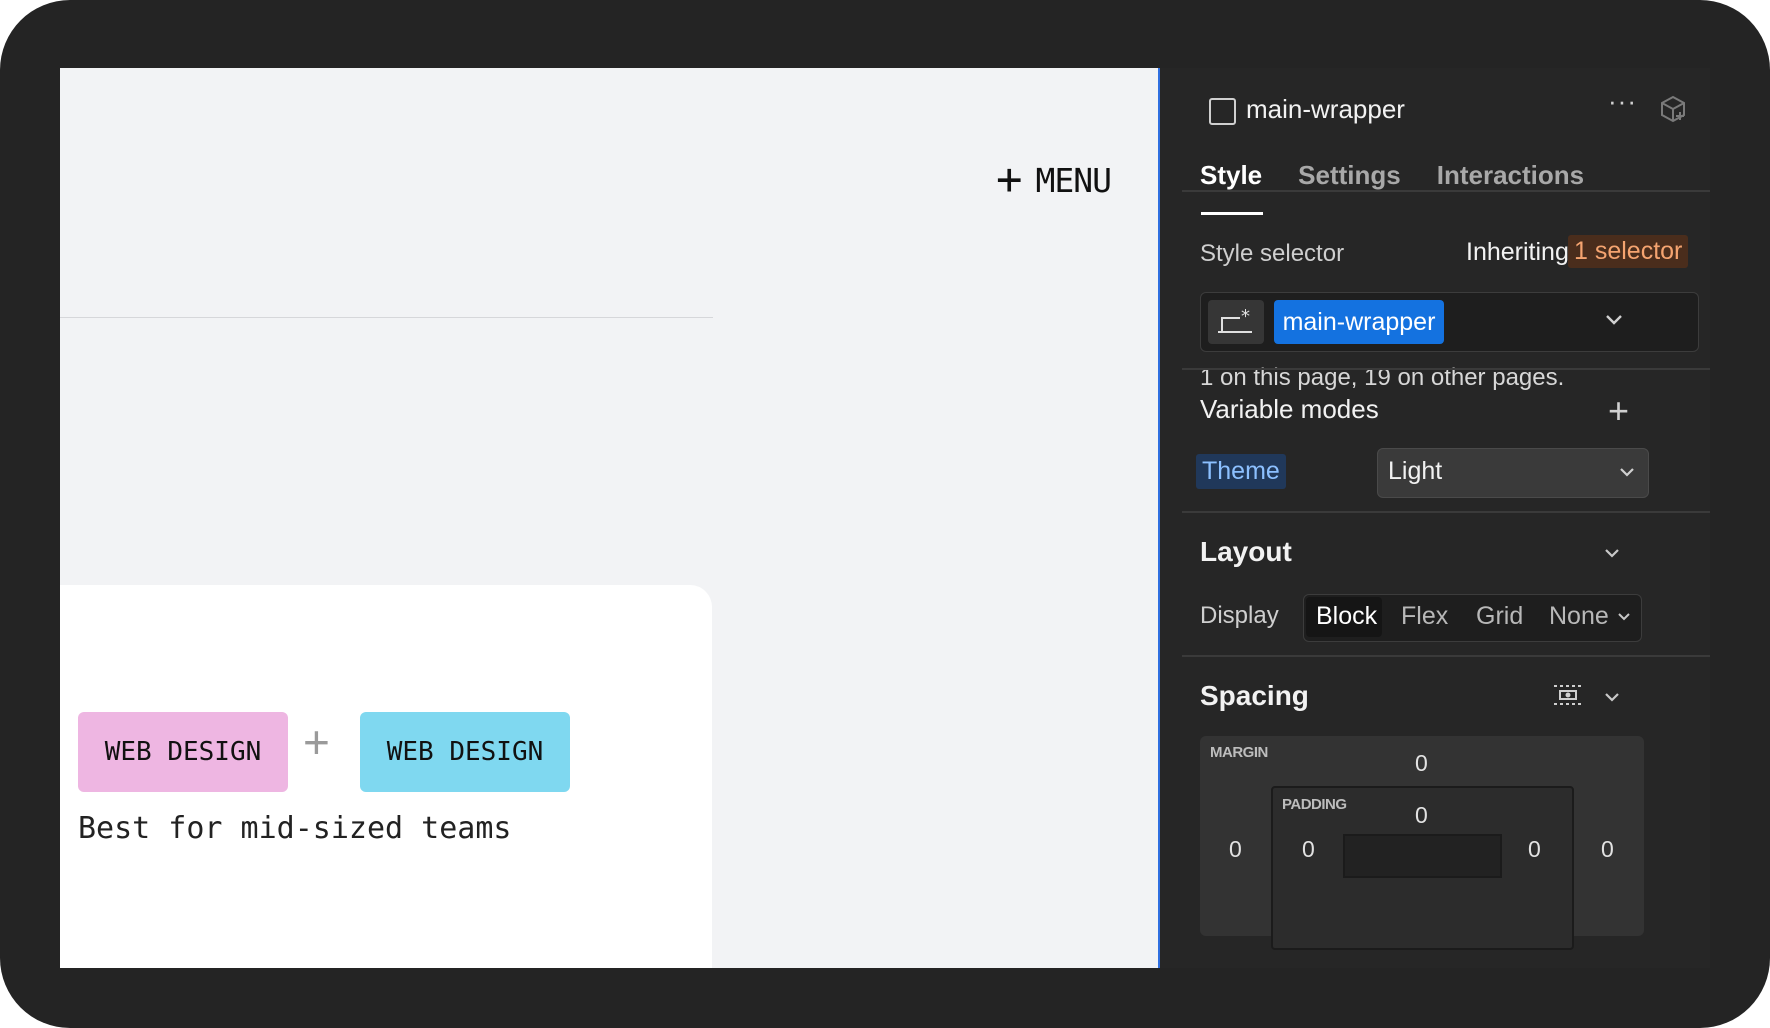 The height and width of the screenshot is (1028, 1770). I want to click on menu-button: + MENU, so click(1054, 179).